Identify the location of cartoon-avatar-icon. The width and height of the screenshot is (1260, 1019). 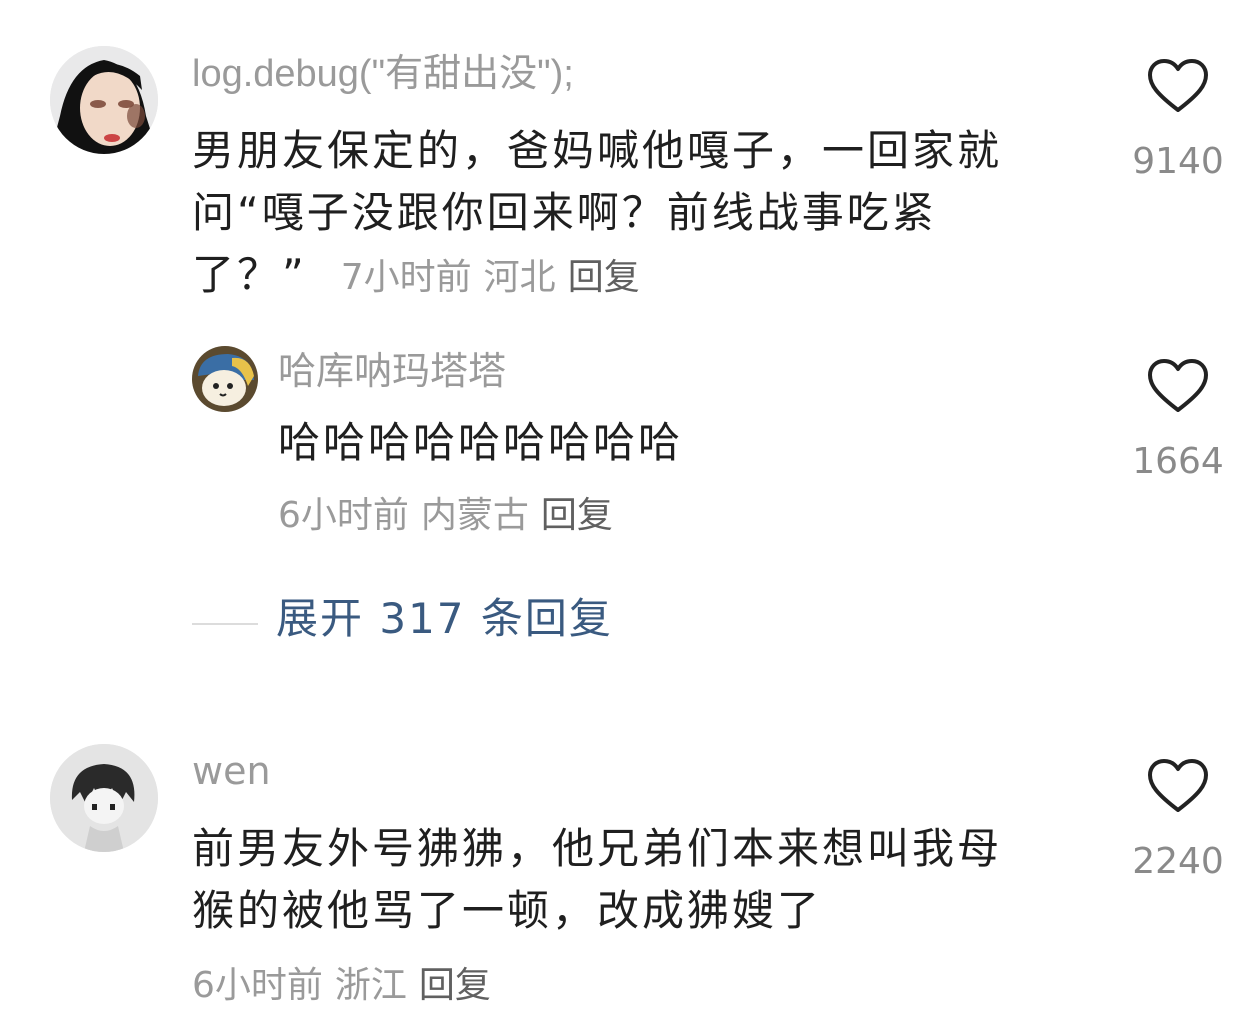
(225, 379).